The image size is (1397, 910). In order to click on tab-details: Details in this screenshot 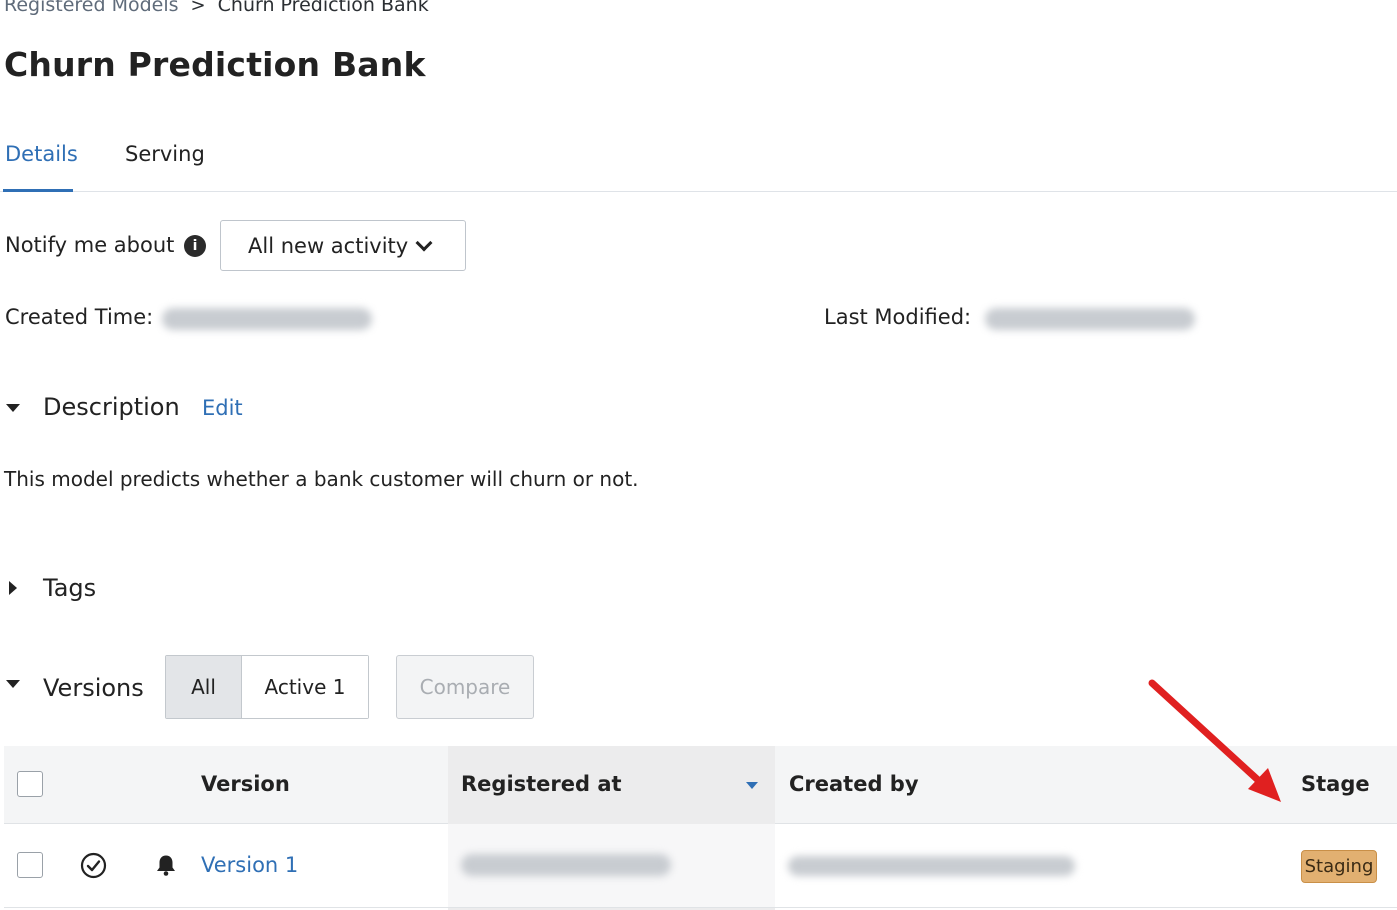, I will do `click(41, 154)`.